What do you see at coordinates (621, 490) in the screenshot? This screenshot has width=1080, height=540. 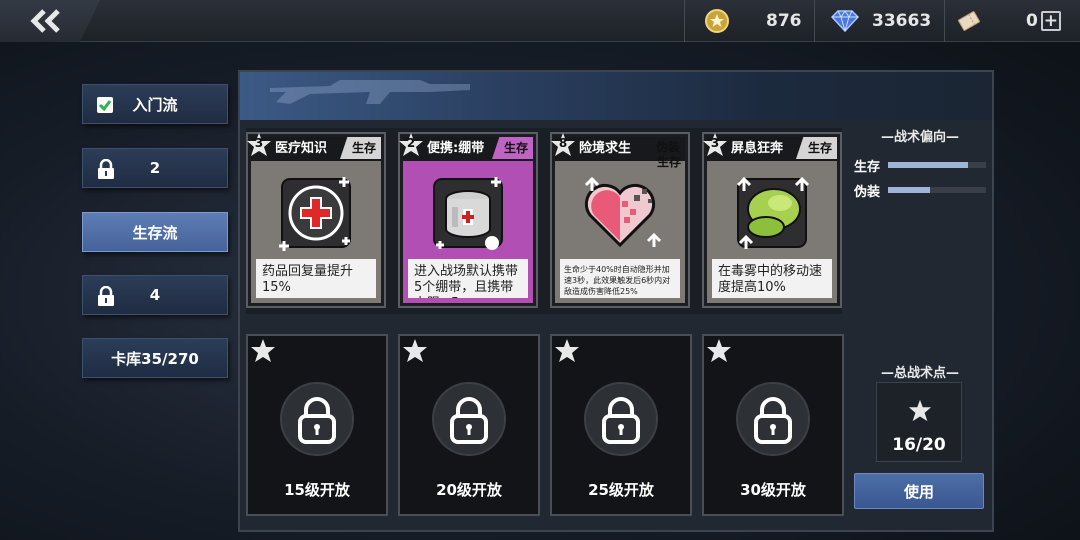 I see `unlock-level-label: 25级开放` at bounding box center [621, 490].